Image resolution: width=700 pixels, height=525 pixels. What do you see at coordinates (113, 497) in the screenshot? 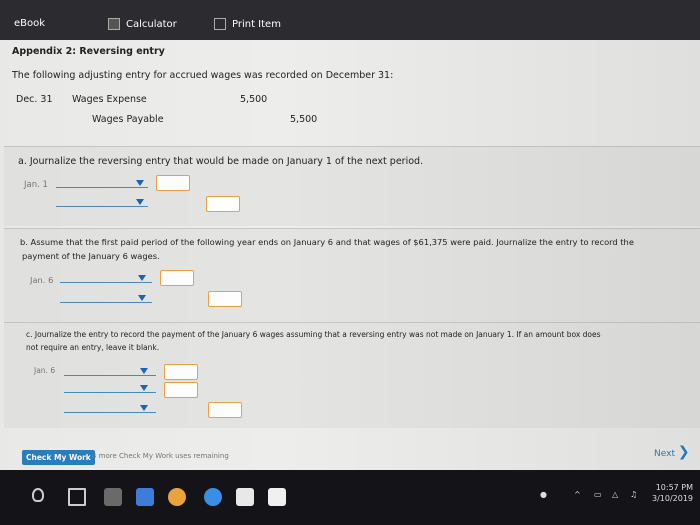
I see `app-icon` at bounding box center [113, 497].